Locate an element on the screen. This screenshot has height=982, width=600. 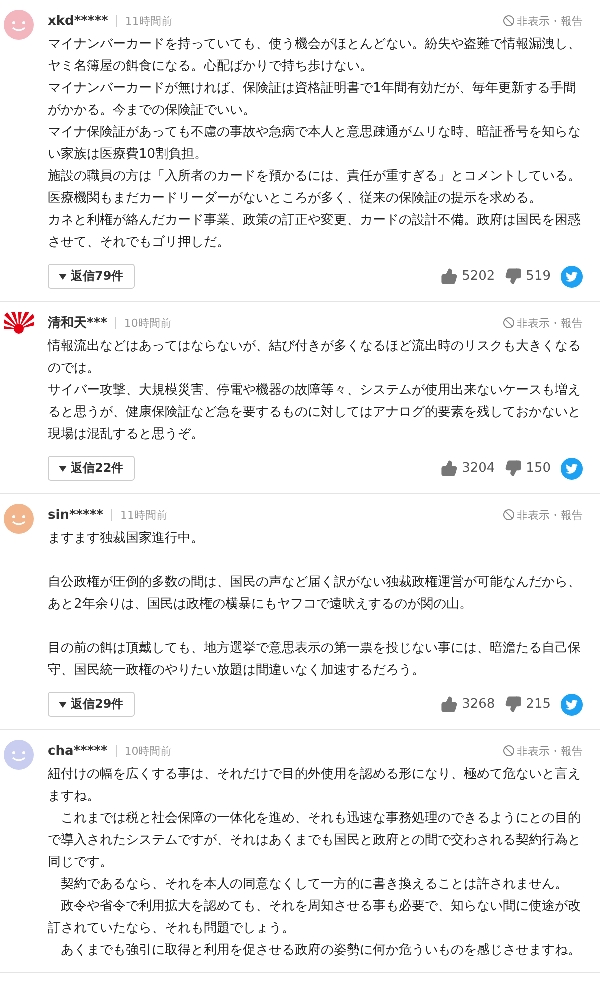
like-count: 5202 is located at coordinates (479, 276).